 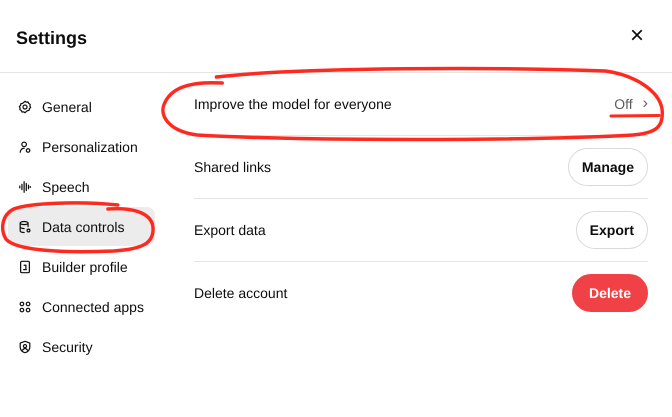 I want to click on dialog-title: Settings, so click(x=52, y=37).